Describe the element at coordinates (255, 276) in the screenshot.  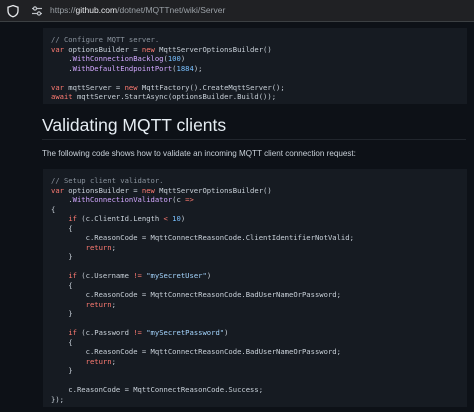
I see `code-line: if (c.Username != "mySecretUser")` at that location.